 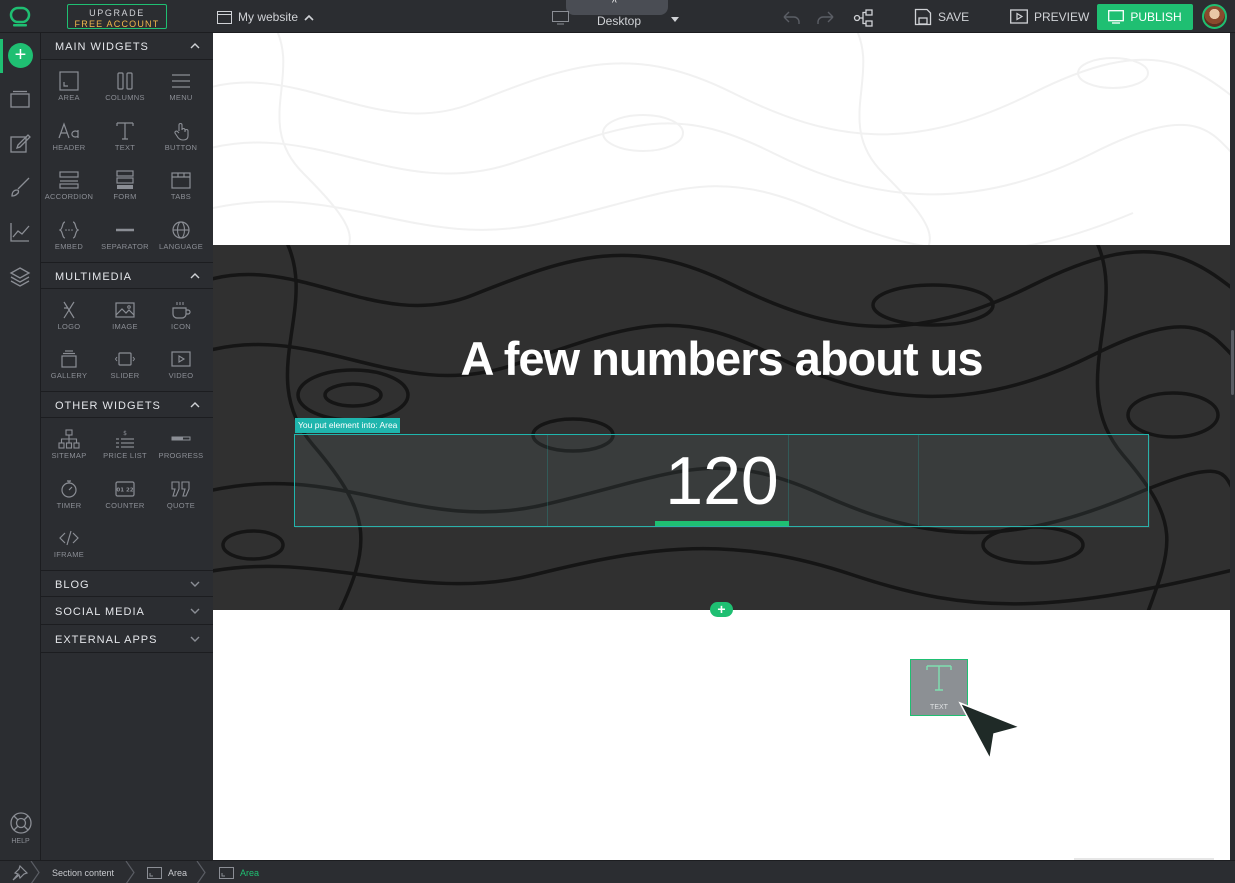 What do you see at coordinates (1049, 17) in the screenshot?
I see `preview-button: PREVIEW` at bounding box center [1049, 17].